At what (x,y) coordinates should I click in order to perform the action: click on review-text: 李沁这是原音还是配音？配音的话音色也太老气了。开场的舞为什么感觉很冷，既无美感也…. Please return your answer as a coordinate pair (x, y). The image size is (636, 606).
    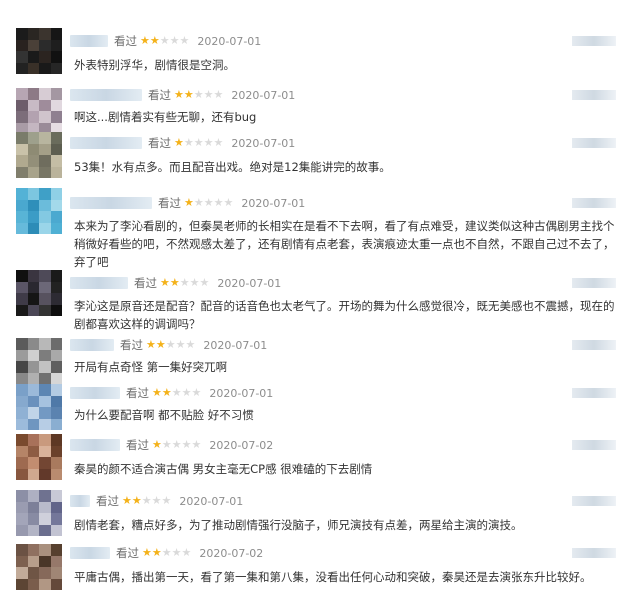
    Looking at the image, I should click on (344, 315).